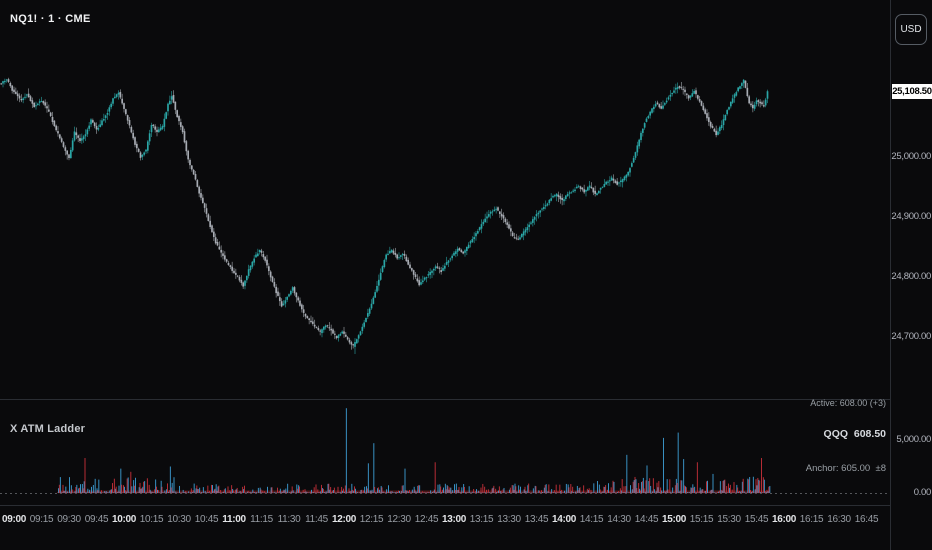  What do you see at coordinates (911, 157) in the screenshot?
I see `price-tick-label: 25,000.00` at bounding box center [911, 157].